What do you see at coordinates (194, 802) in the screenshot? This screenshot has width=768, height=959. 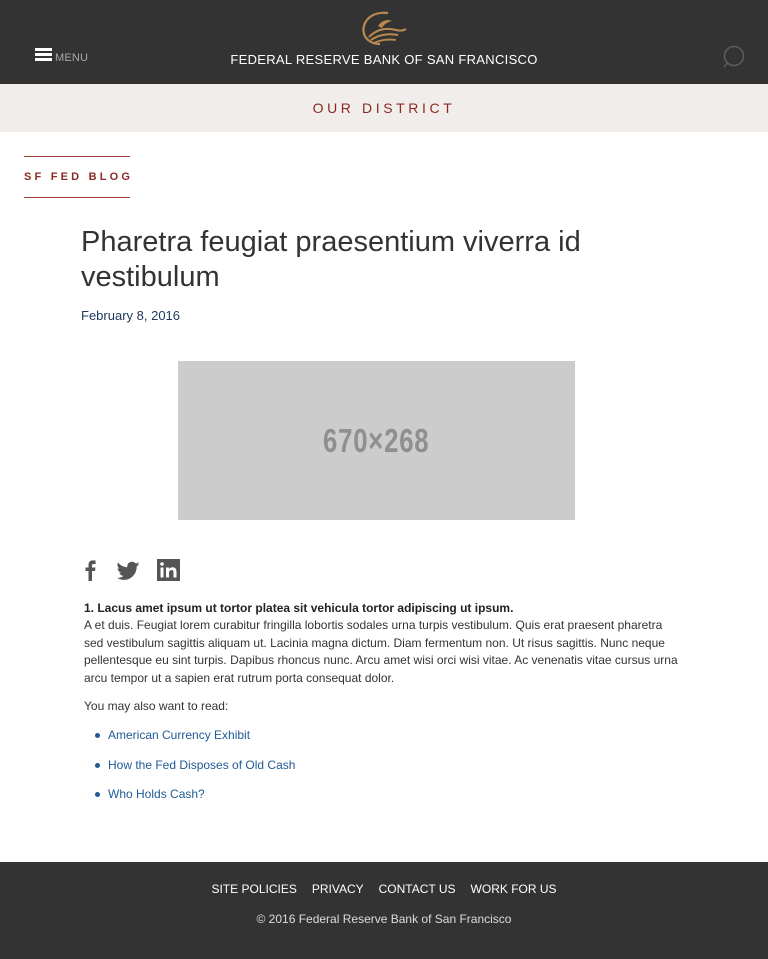 I see `list-item: Who Holds Cash?` at bounding box center [194, 802].